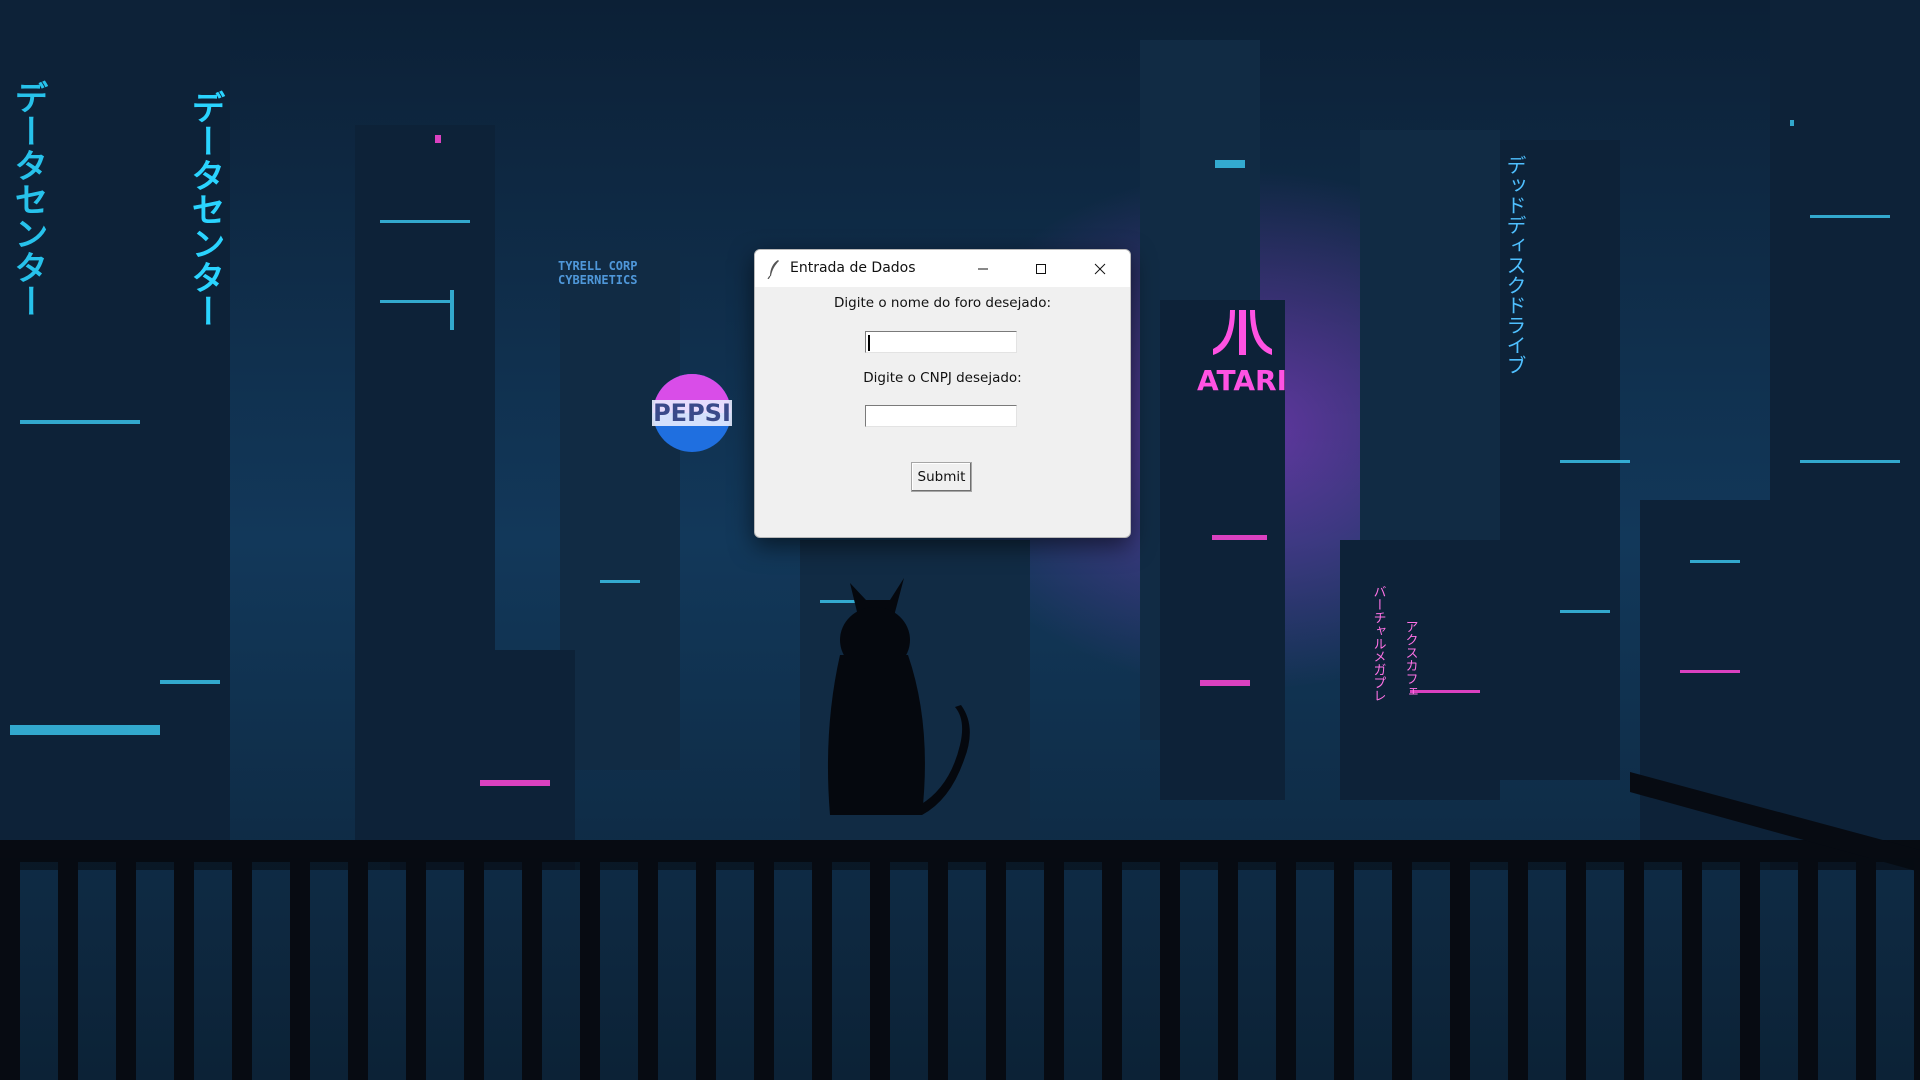 The image size is (1920, 1080). I want to click on close-button, so click(1100, 268).